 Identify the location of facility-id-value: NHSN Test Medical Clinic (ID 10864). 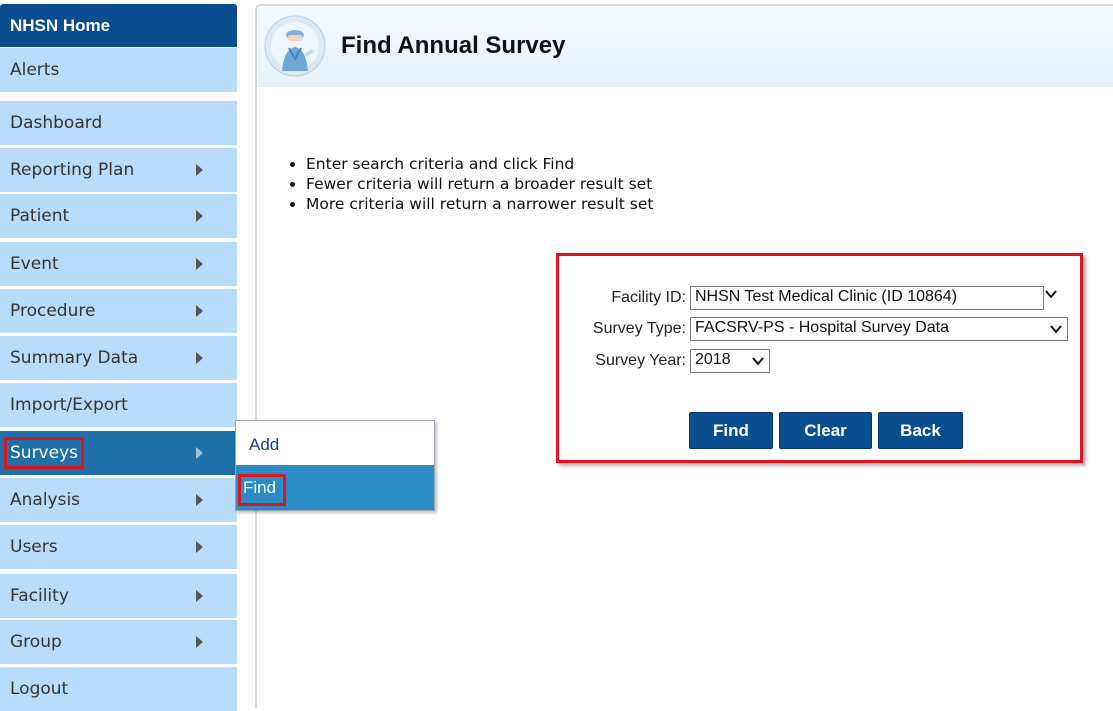
(826, 296).